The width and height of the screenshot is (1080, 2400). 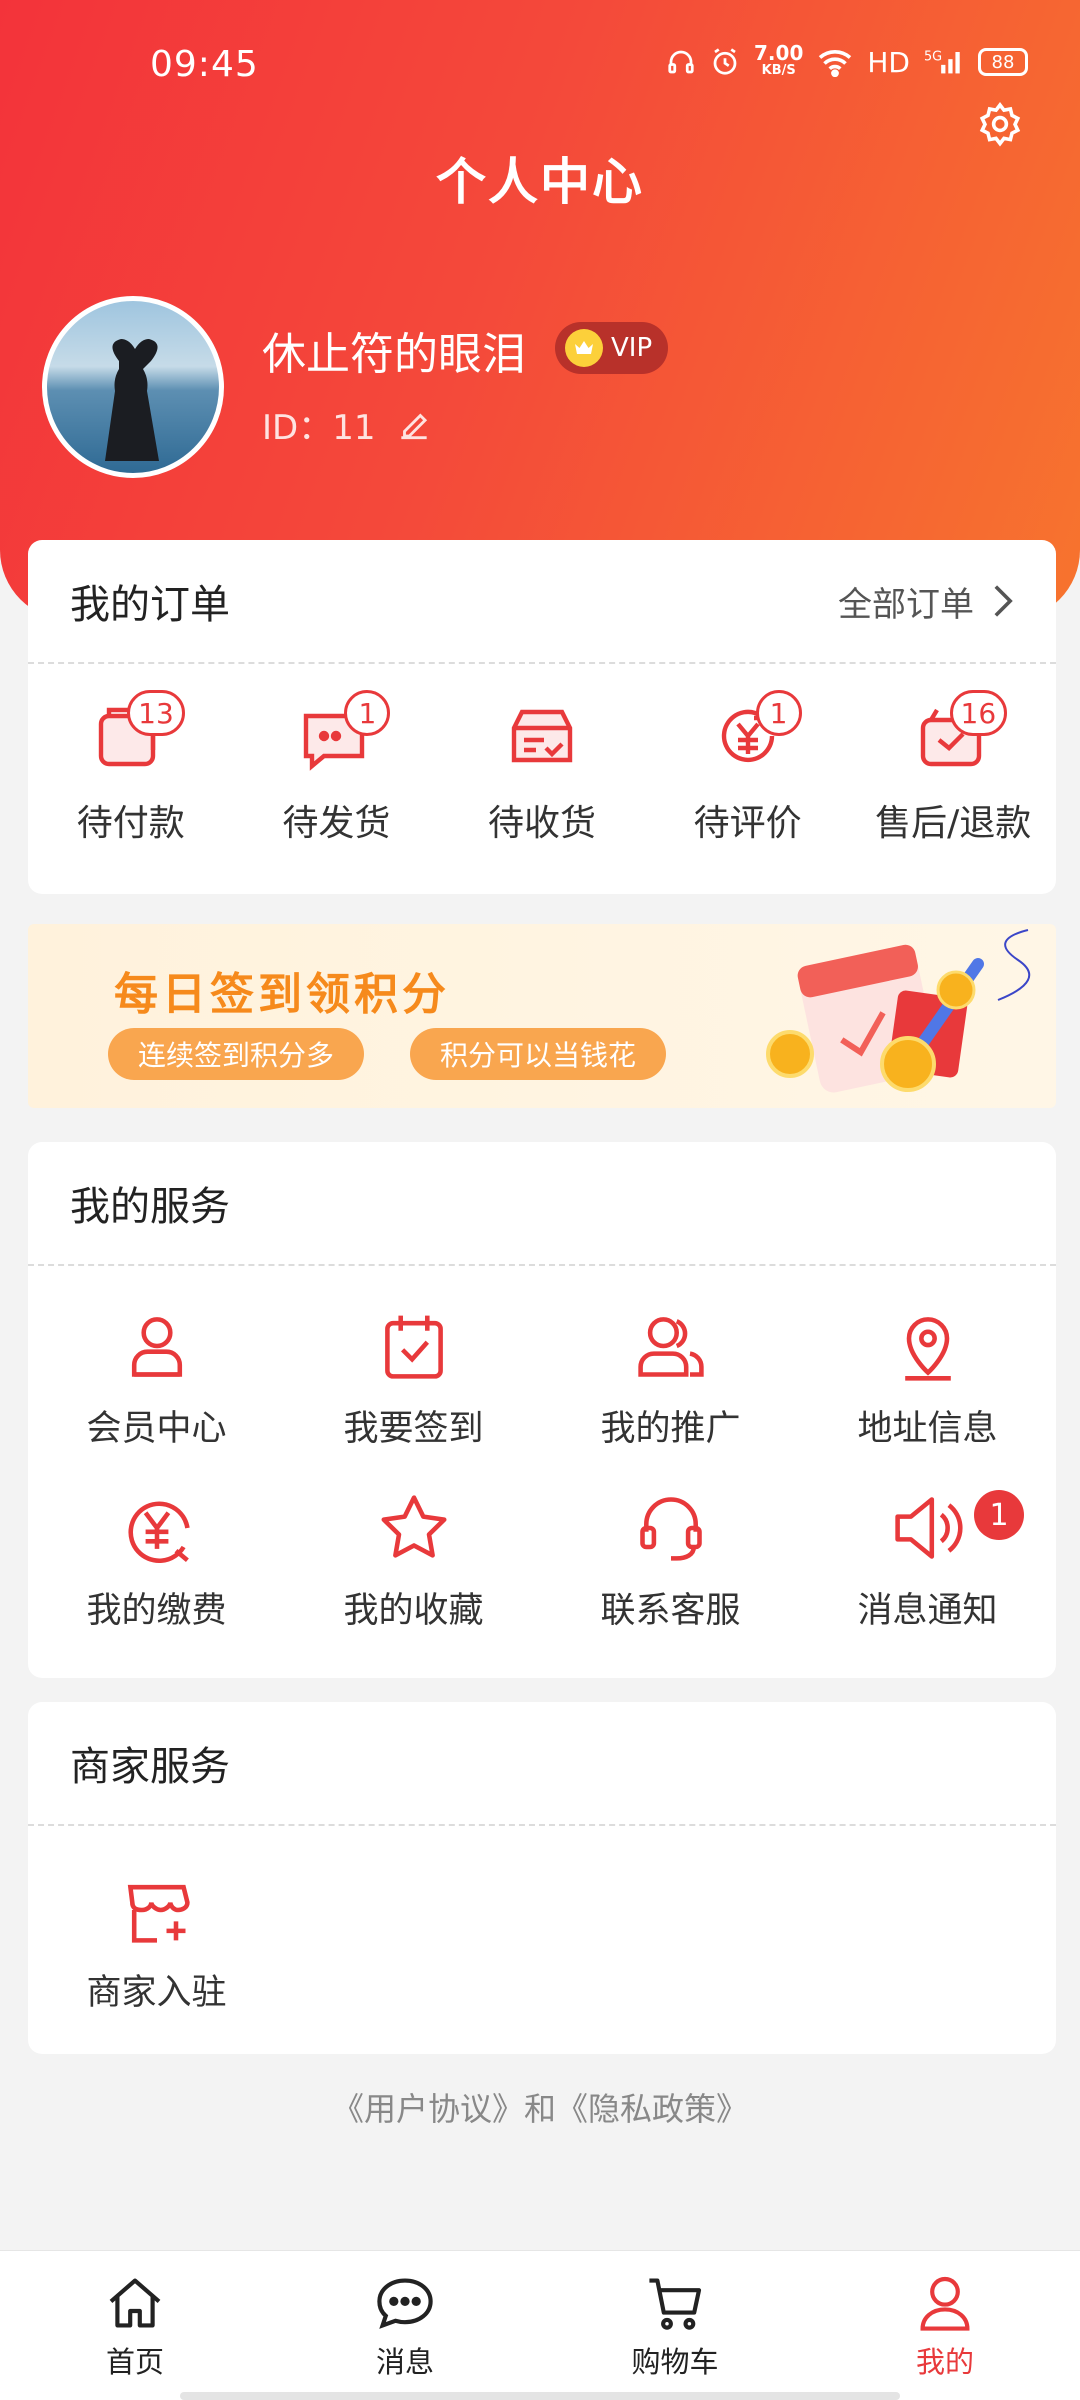 I want to click on bottom-tab-bar: 首页 消息 购物车 我的, so click(x=540, y=2325).